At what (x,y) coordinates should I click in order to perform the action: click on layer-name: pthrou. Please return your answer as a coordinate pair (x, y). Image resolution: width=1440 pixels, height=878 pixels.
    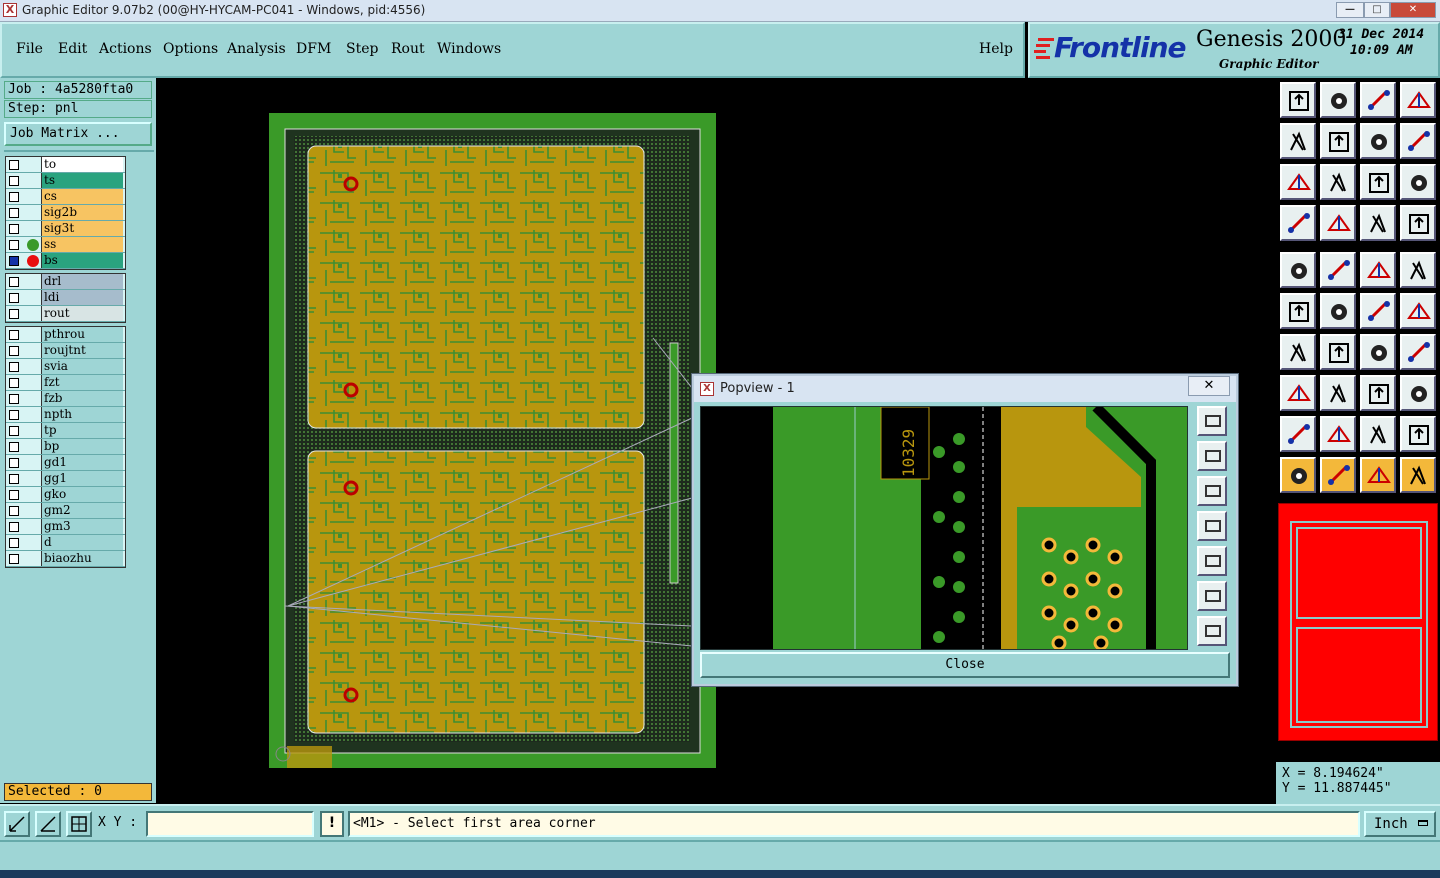
    Looking at the image, I should click on (82, 334).